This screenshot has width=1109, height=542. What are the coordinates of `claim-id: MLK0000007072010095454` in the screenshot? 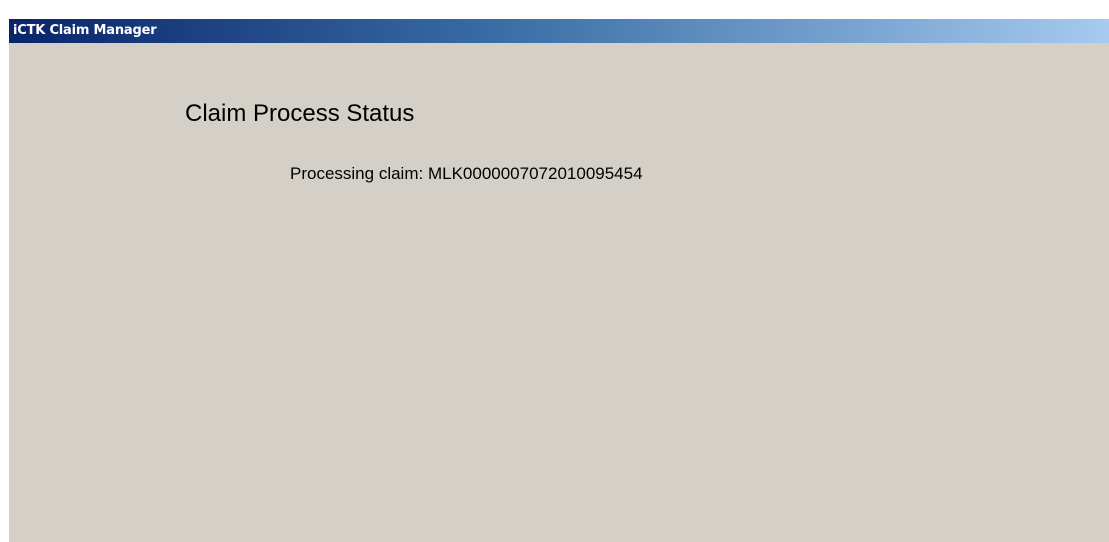 It's located at (535, 173).